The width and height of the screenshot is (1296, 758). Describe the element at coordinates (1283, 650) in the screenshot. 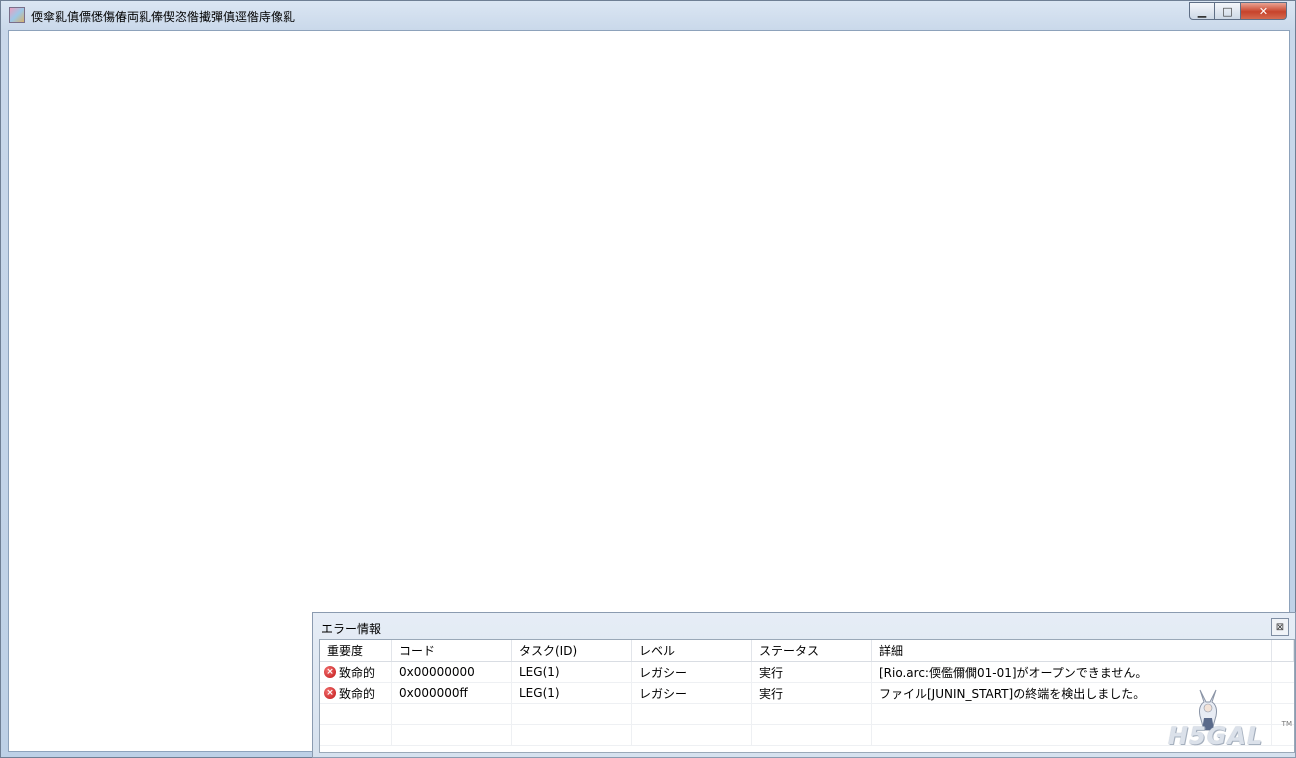

I see `column-header-filler` at that location.